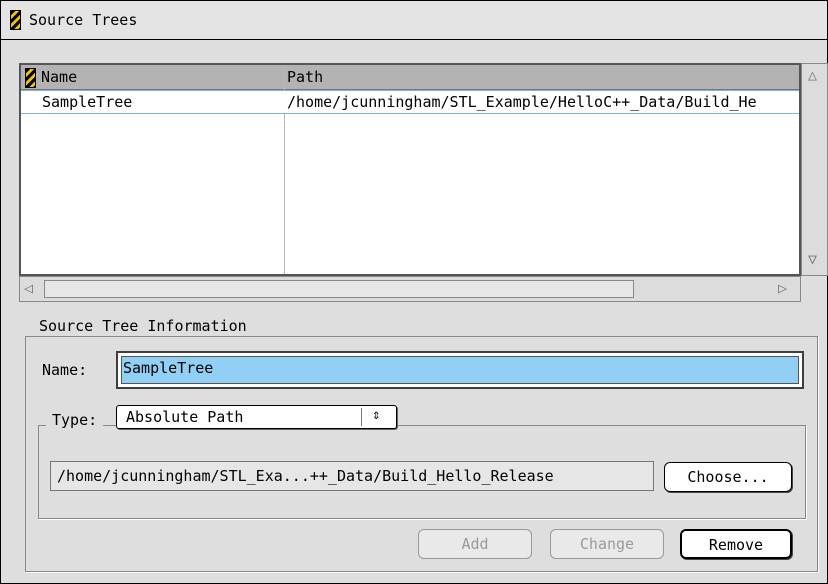 The width and height of the screenshot is (828, 584). What do you see at coordinates (59, 77) in the screenshot?
I see `column-header-name: Name` at bounding box center [59, 77].